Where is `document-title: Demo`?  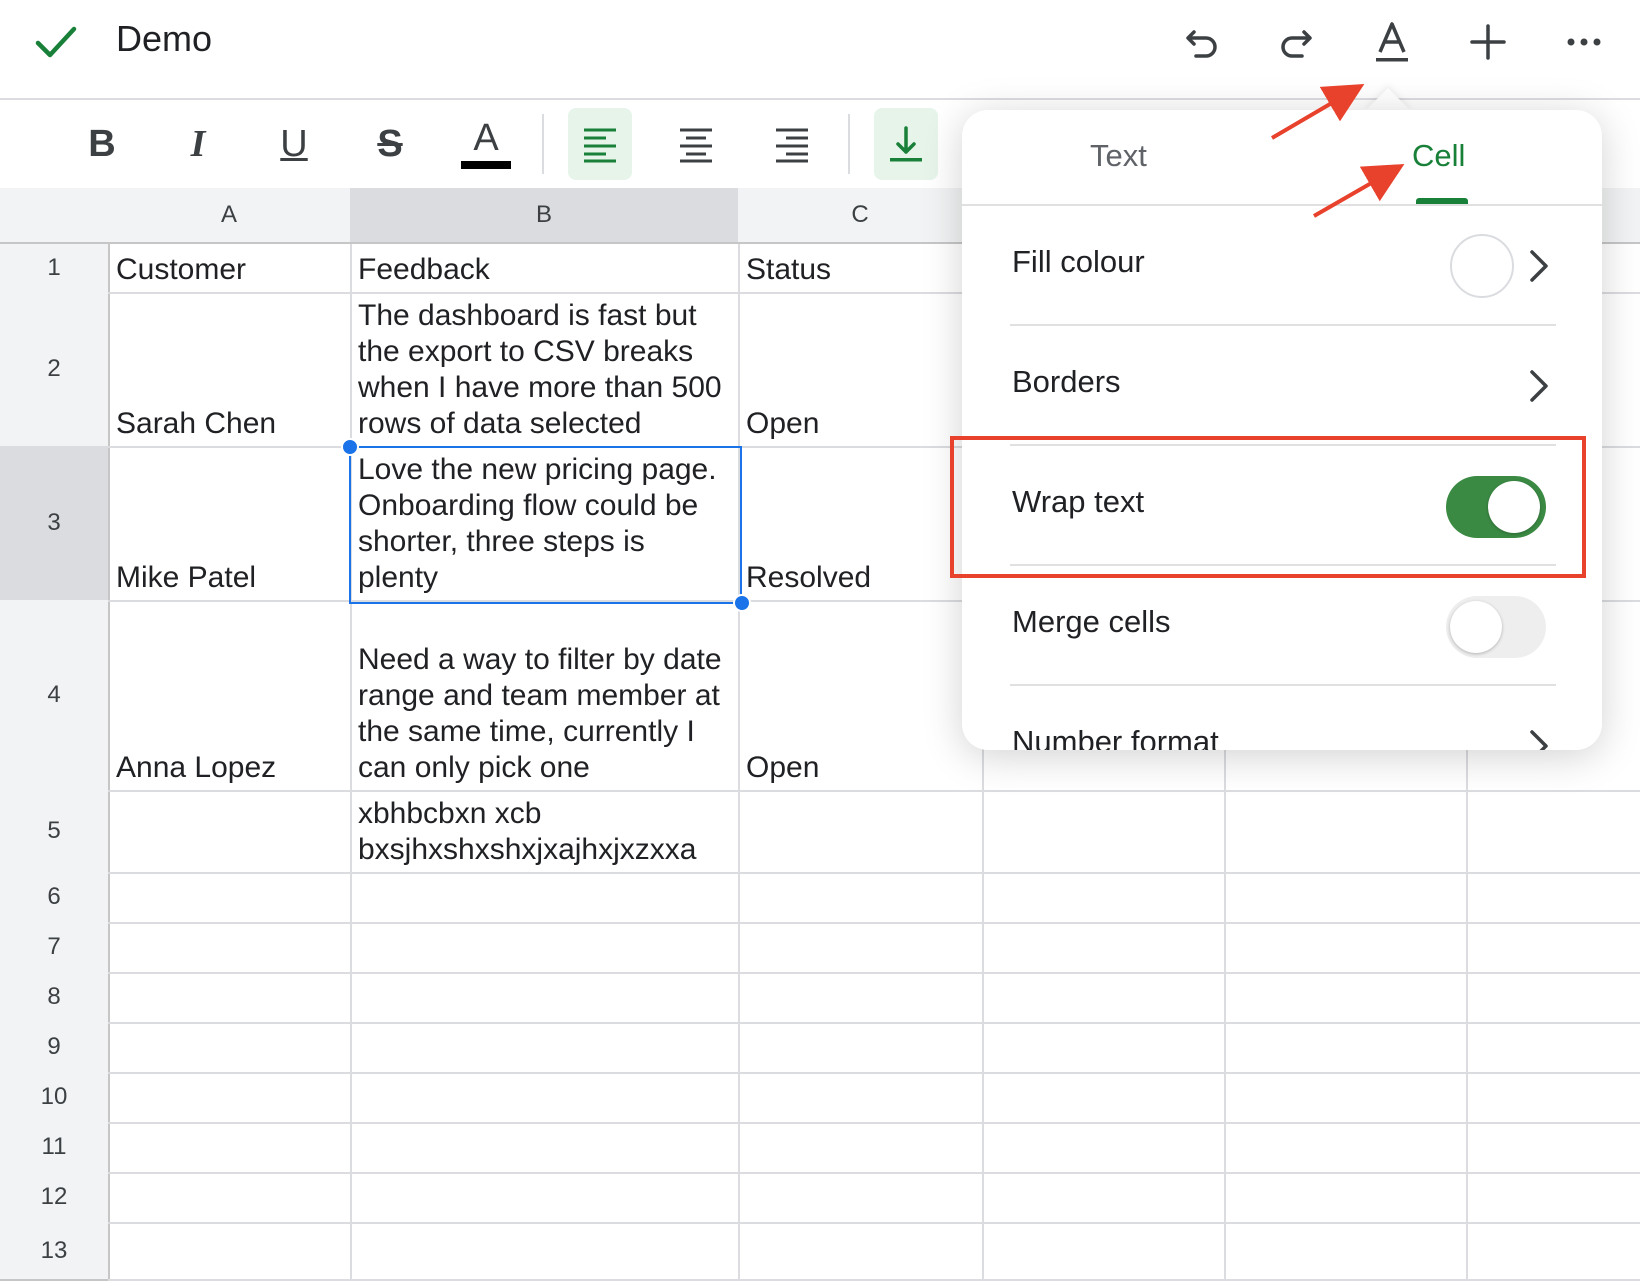 document-title: Demo is located at coordinates (164, 39).